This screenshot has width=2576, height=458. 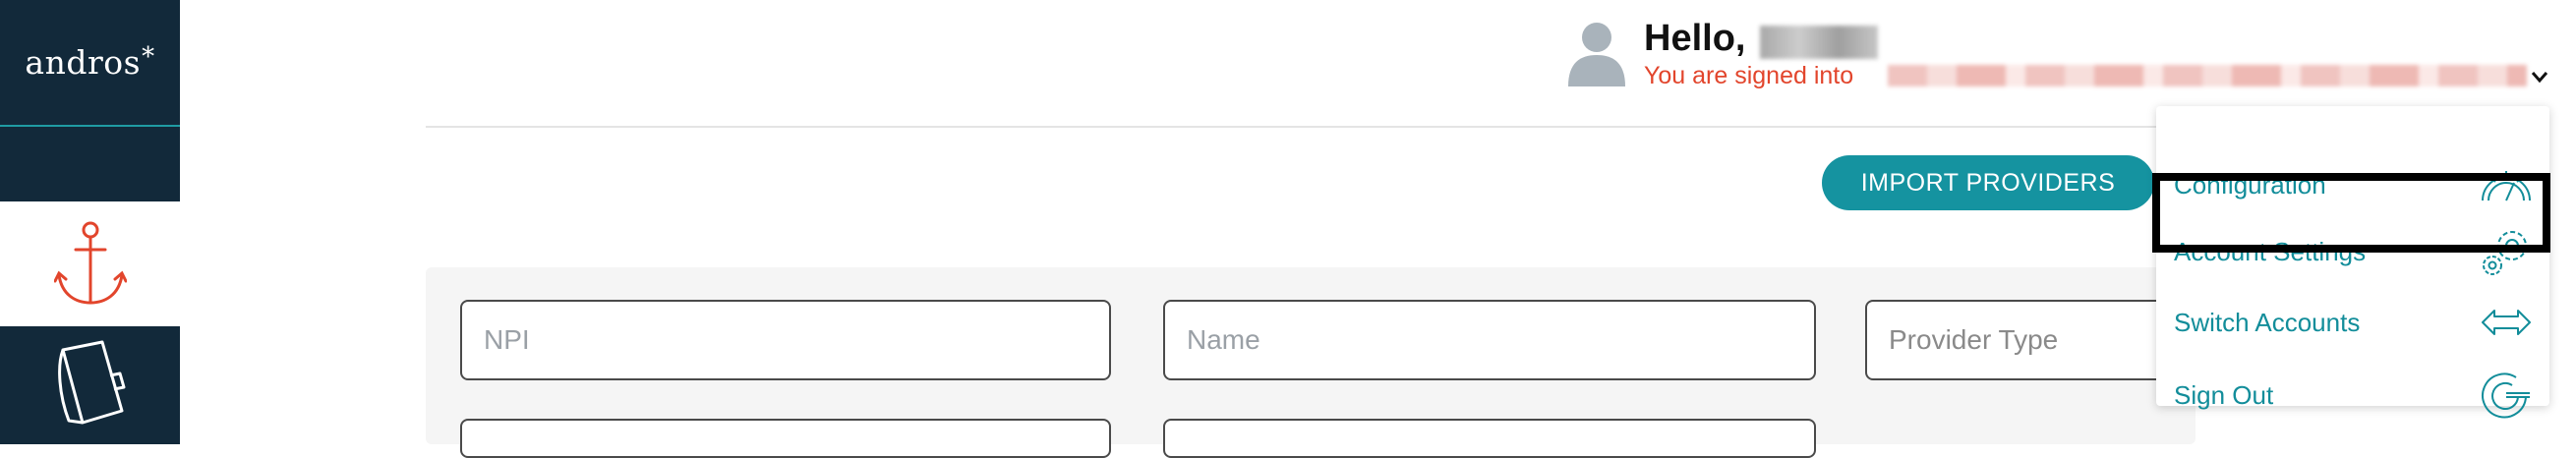 What do you see at coordinates (785, 340) in the screenshot?
I see `npi-input: NPI` at bounding box center [785, 340].